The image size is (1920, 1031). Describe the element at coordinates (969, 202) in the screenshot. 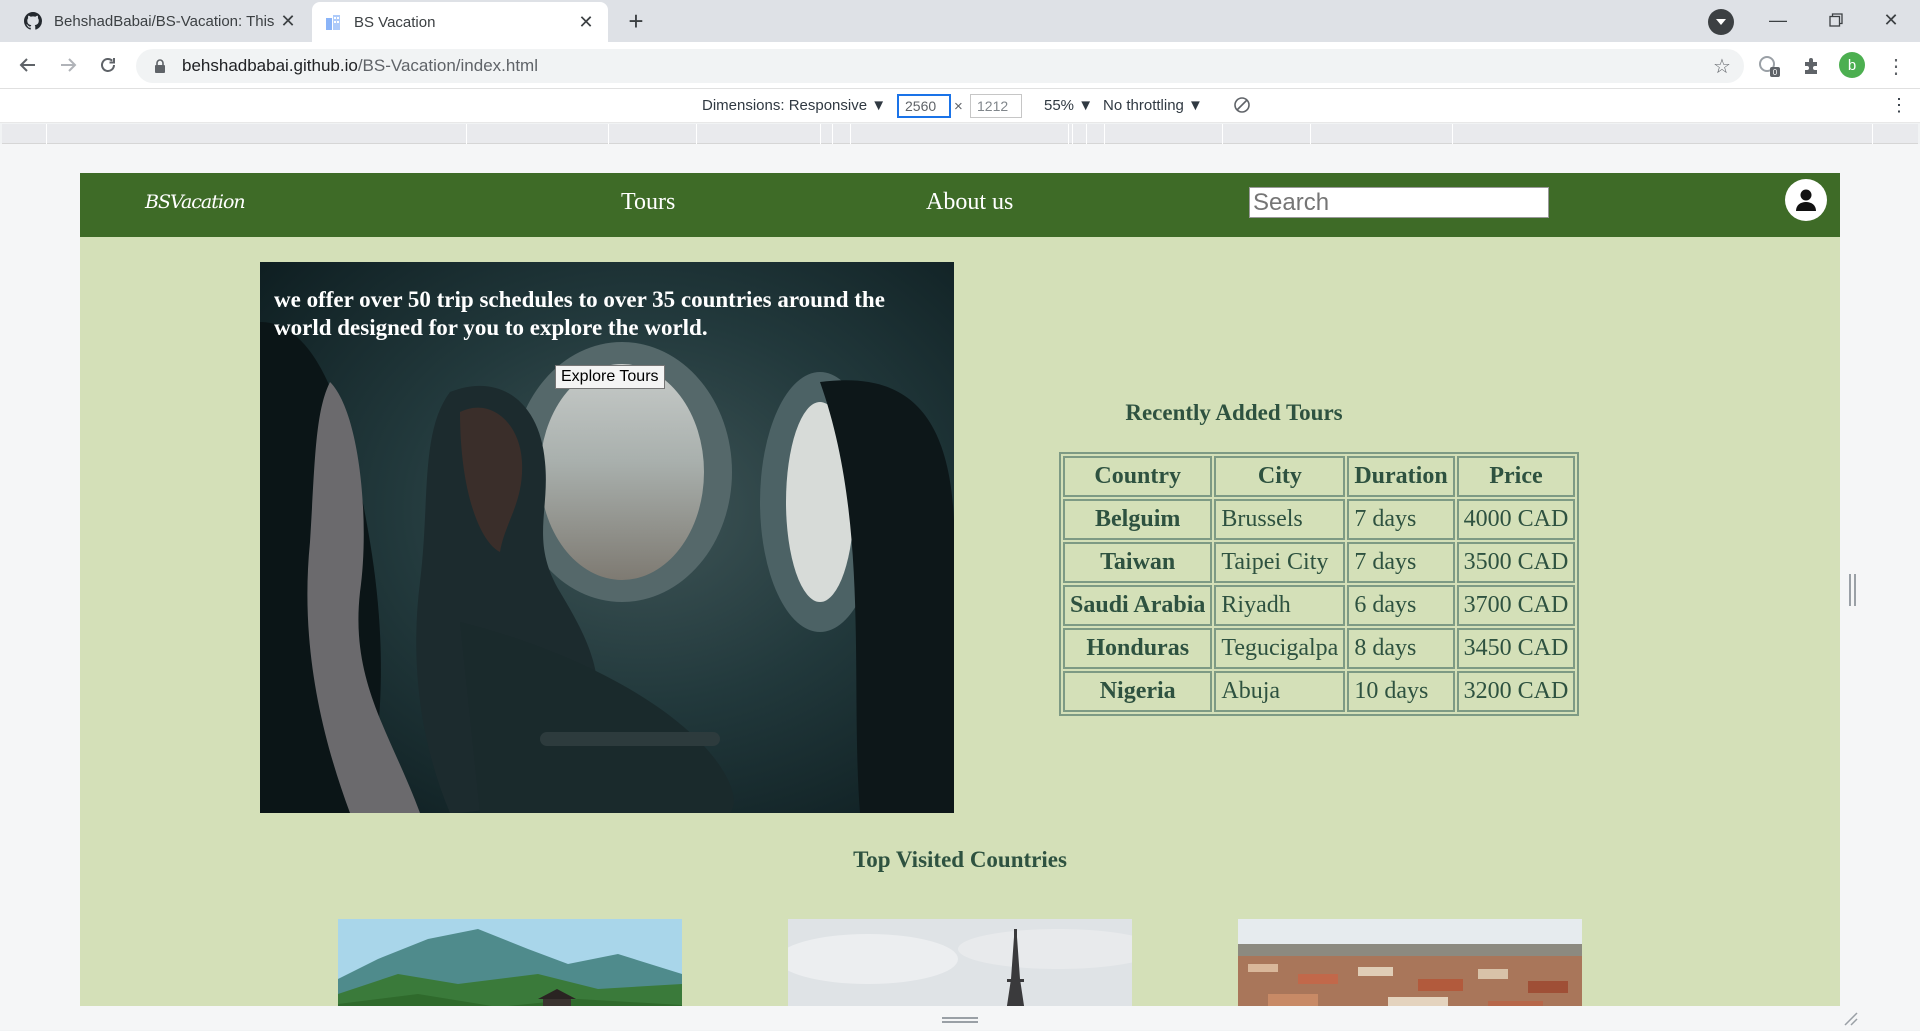

I see `nav-link-about: About us` at that location.